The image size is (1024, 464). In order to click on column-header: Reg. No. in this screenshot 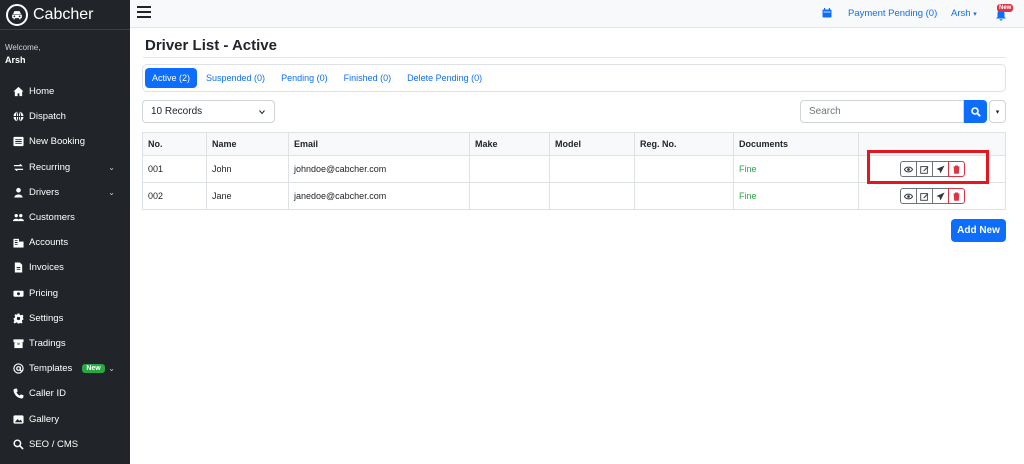, I will do `click(684, 144)`.